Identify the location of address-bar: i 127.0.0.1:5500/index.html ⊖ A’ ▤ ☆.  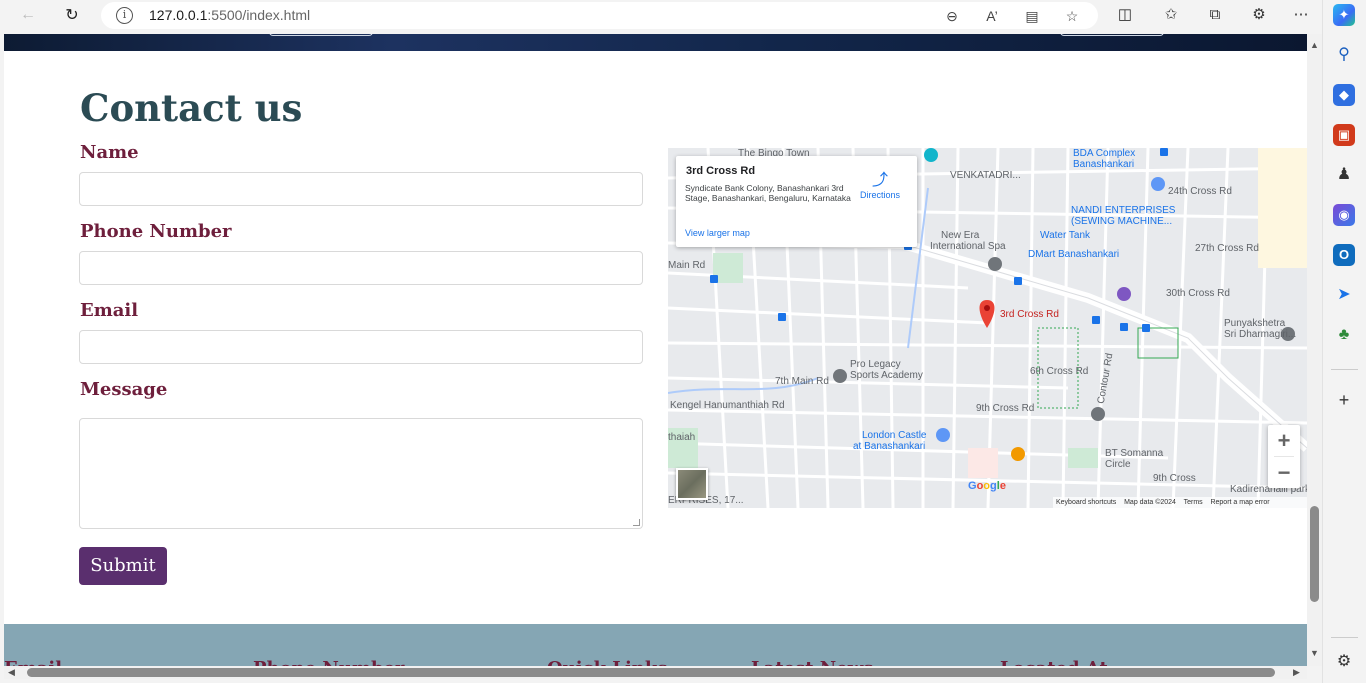
(599, 15).